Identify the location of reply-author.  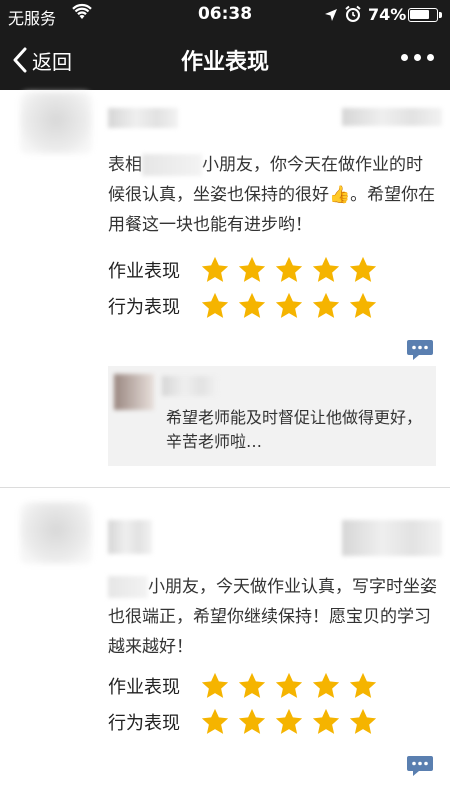
(190, 386).